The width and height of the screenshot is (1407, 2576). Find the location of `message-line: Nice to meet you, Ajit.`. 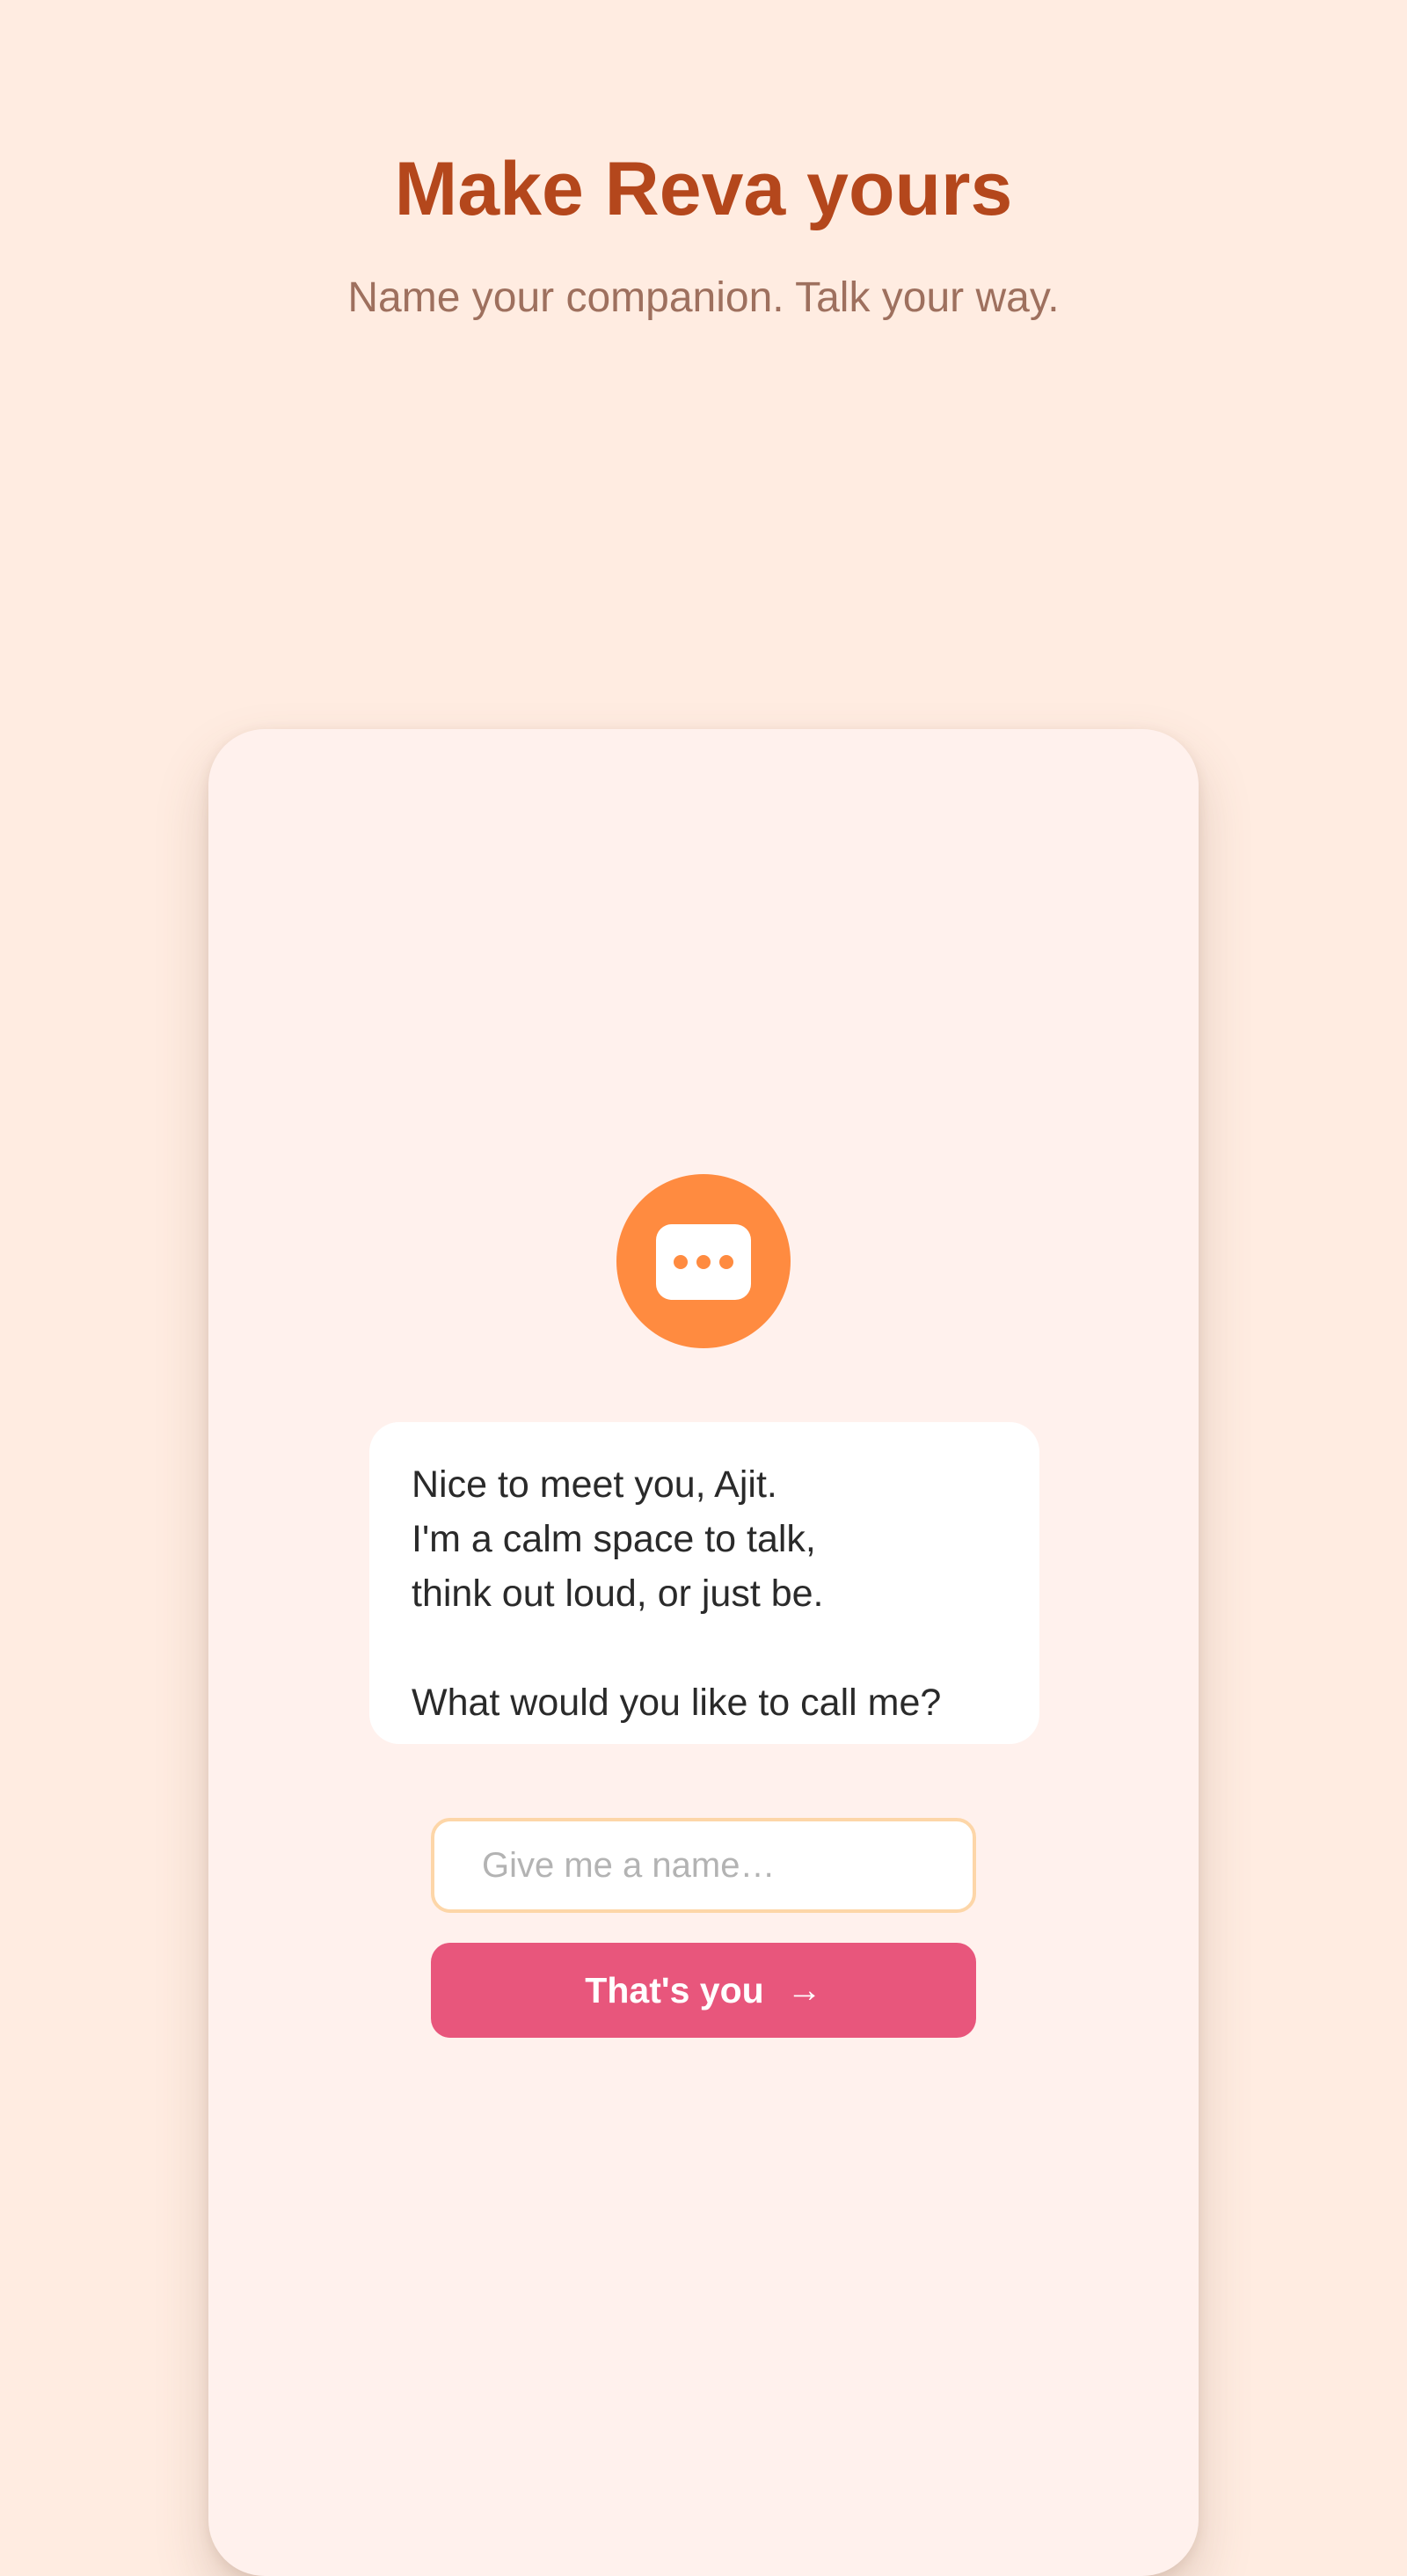

message-line: Nice to meet you, Ajit. is located at coordinates (595, 1484).